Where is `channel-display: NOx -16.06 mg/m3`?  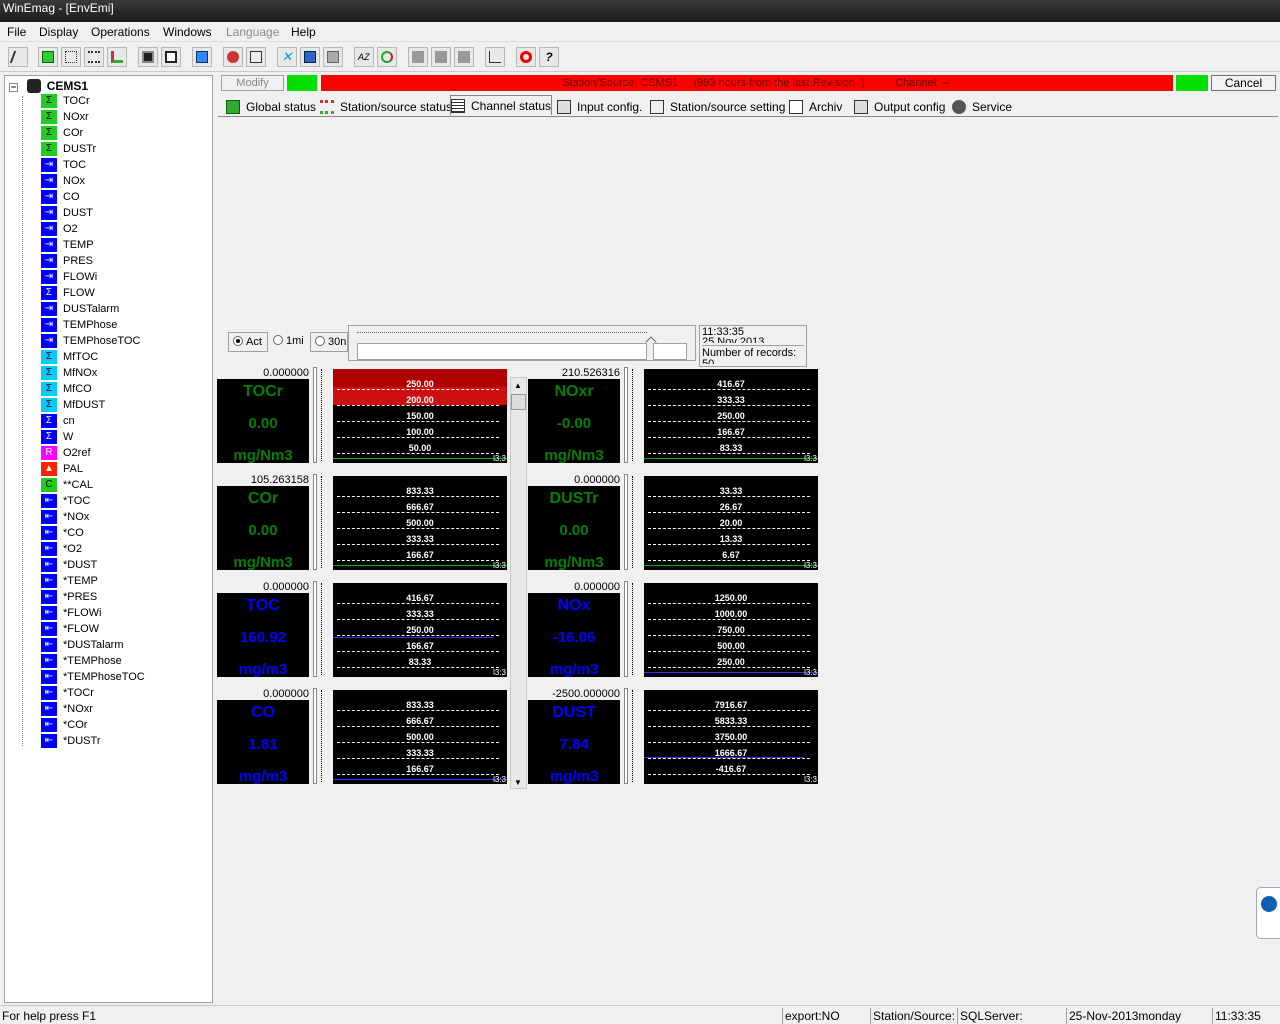
channel-display: NOx -16.06 mg/m3 is located at coordinates (574, 635).